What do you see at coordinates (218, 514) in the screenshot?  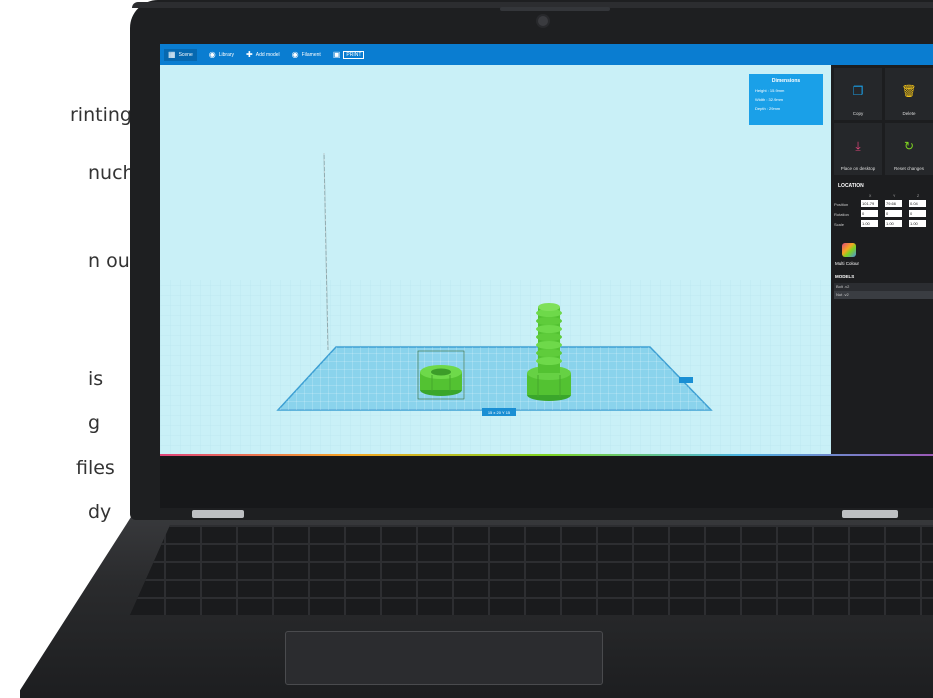 I see `hinge-left` at bounding box center [218, 514].